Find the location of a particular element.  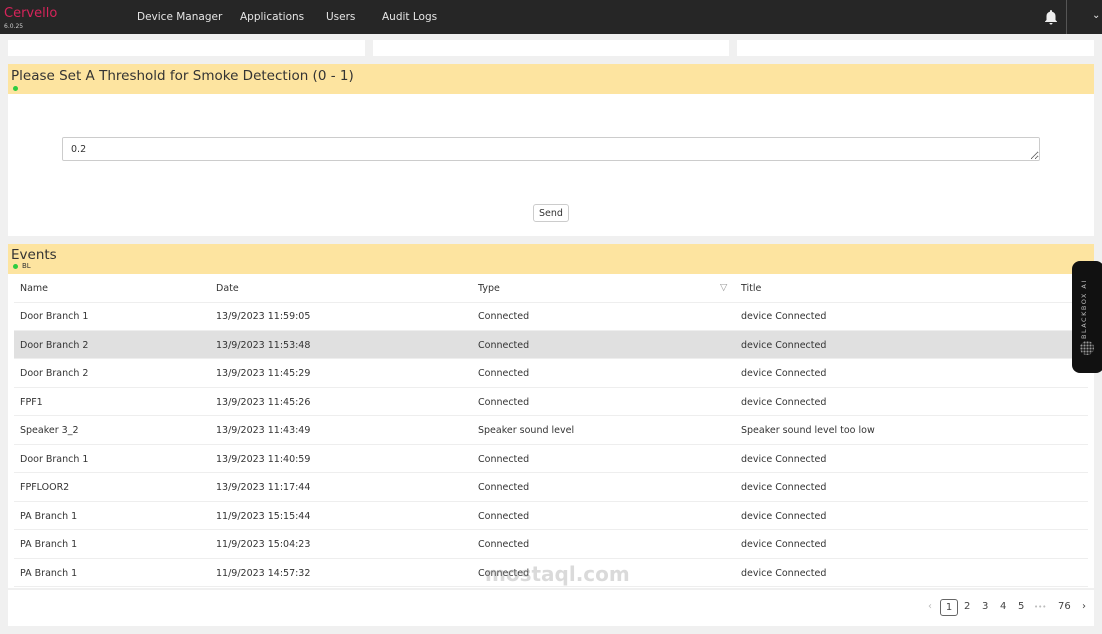

cell-date: 11/9/2023 14:57:32 is located at coordinates (263, 573).